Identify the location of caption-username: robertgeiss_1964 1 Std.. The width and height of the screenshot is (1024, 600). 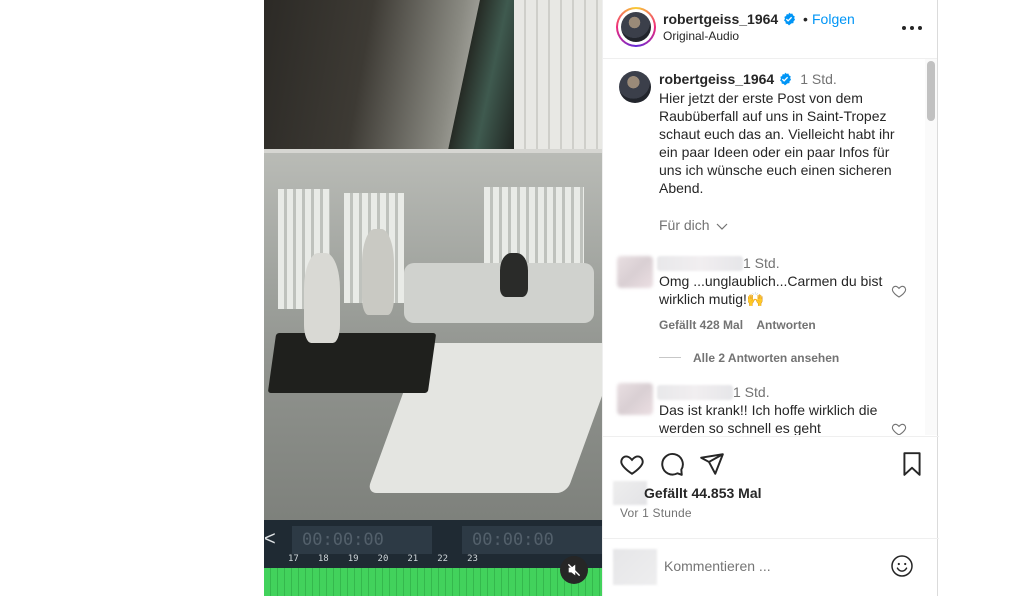
(748, 79).